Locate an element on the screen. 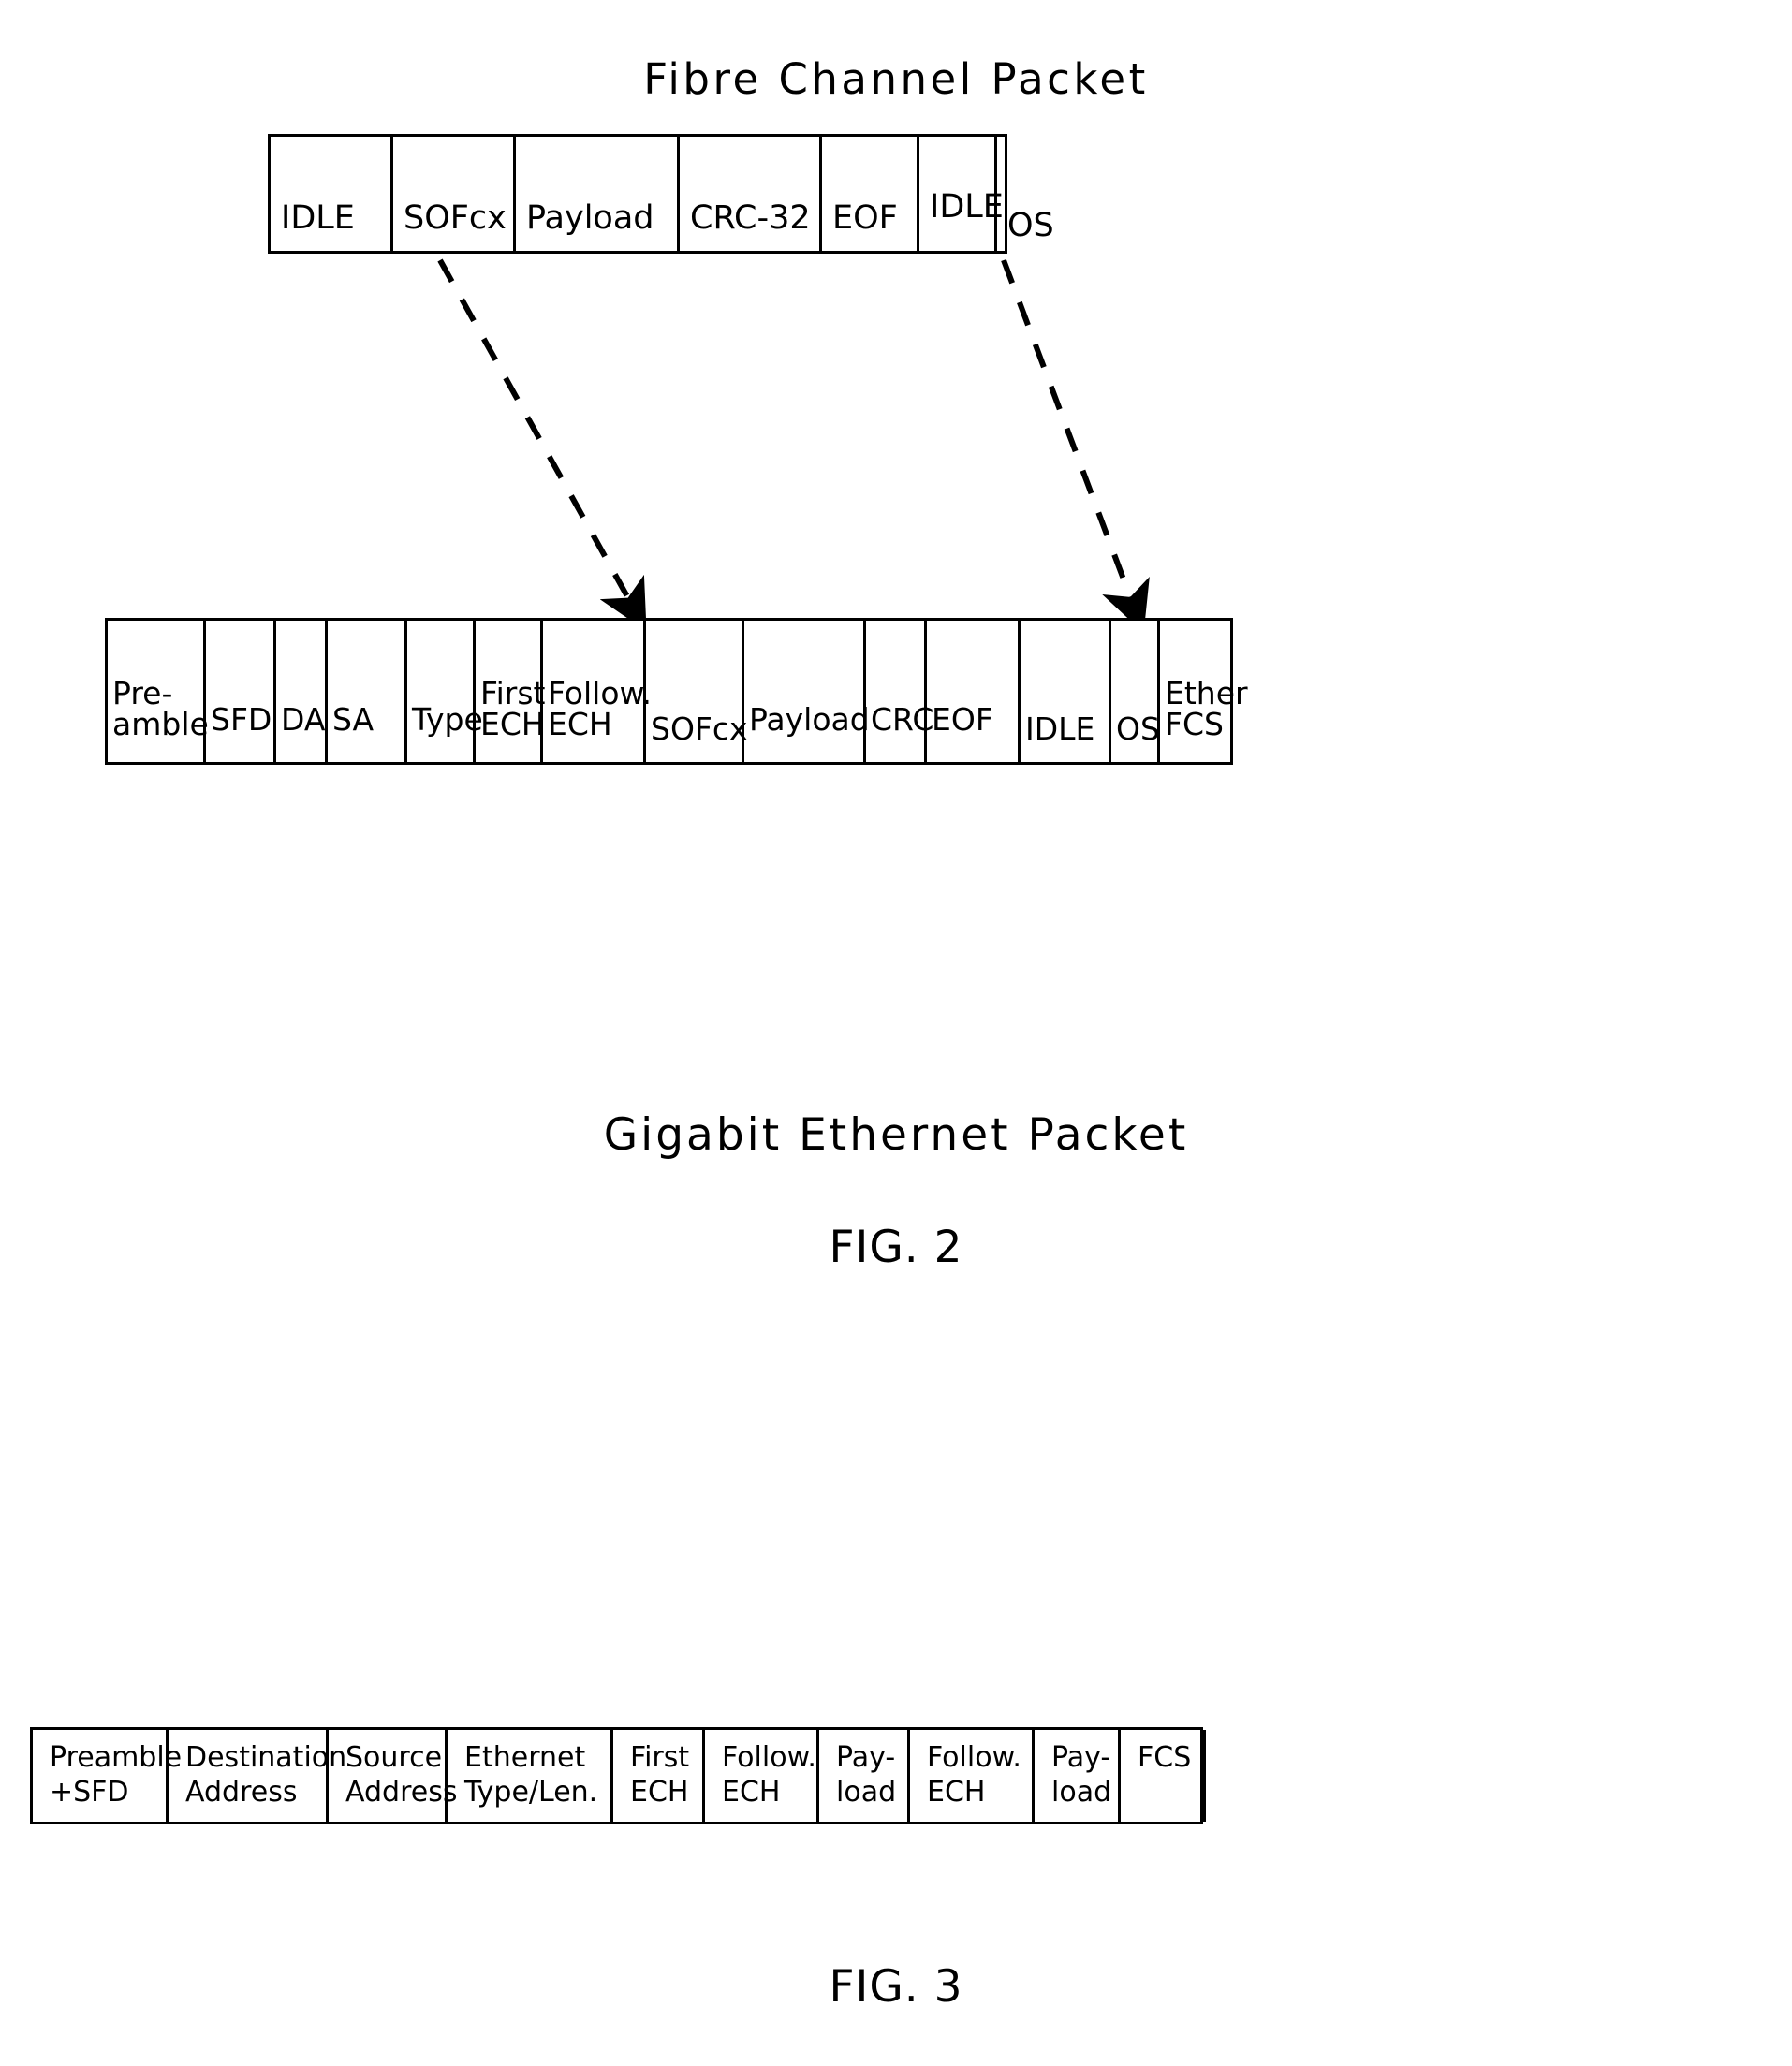  packet-field-cell: Ethernet Type/Len. is located at coordinates (531, 1776).